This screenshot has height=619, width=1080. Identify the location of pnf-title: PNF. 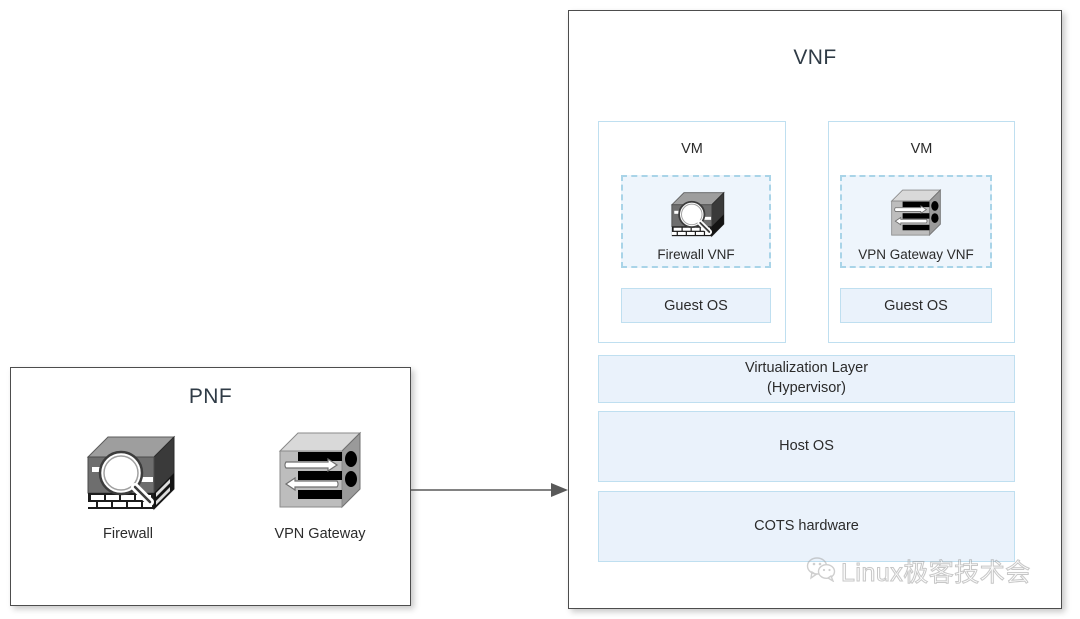
(210, 396).